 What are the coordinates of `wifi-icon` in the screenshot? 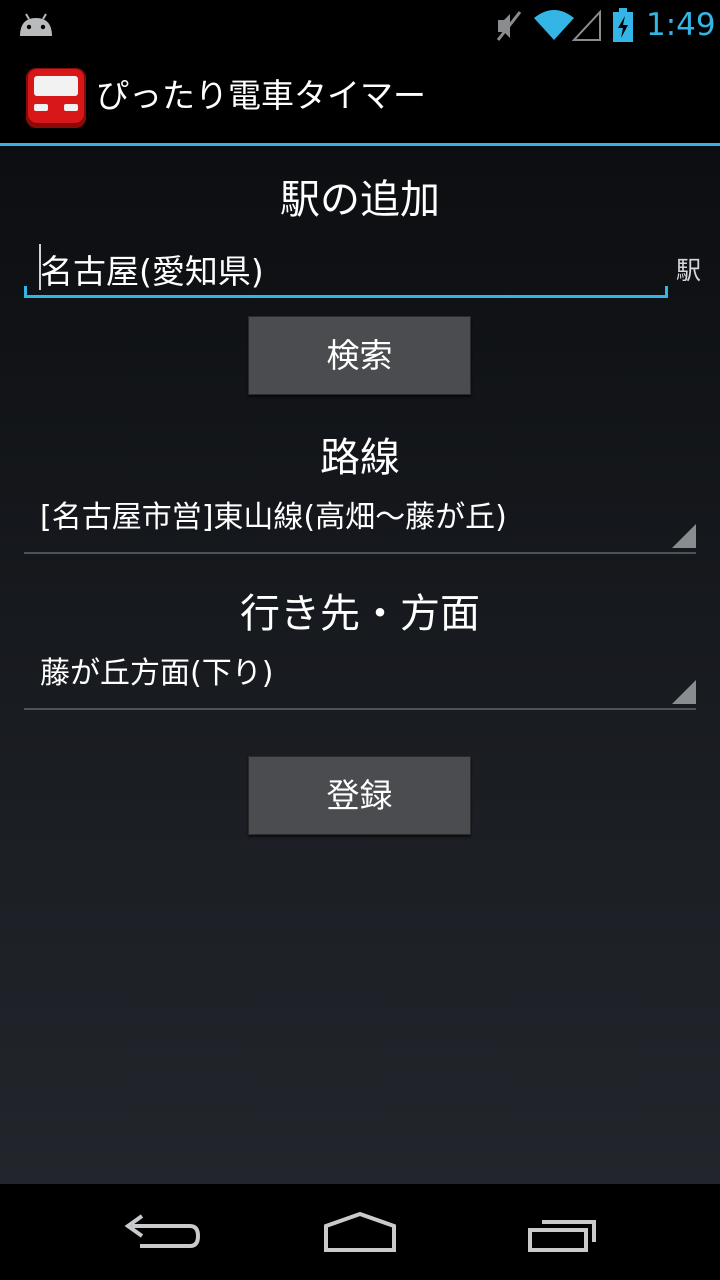 It's located at (554, 27).